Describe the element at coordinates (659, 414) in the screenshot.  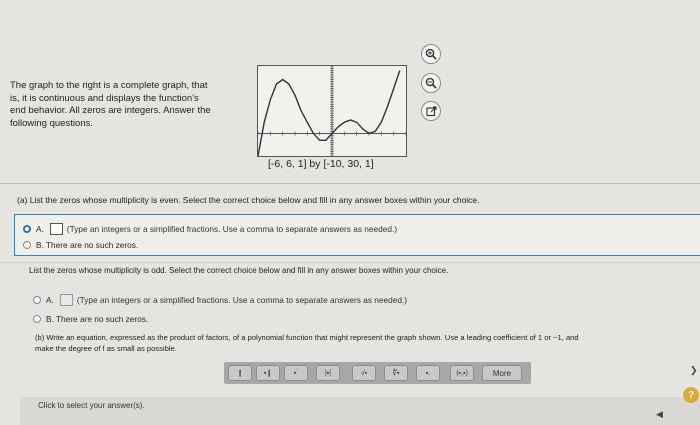
I see `previous-arrow-icon: ◀` at that location.